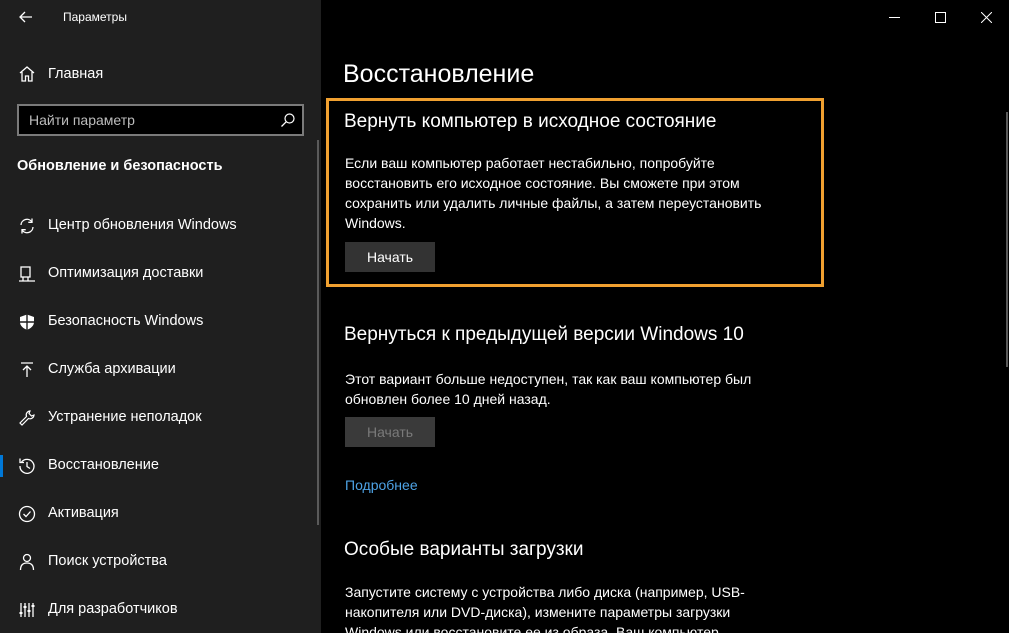 The image size is (1009, 633). What do you see at coordinates (464, 549) in the screenshot?
I see `advanced-startup-heading: Особые варианты загрузки` at bounding box center [464, 549].